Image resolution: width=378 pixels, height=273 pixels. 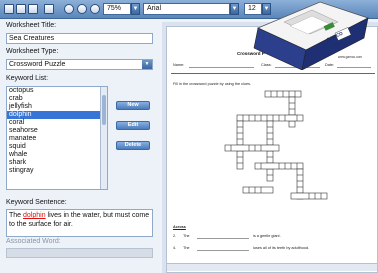 What do you see at coordinates (34, 215) in the screenshot?
I see `sentence-keyword: dolphin` at bounding box center [34, 215].